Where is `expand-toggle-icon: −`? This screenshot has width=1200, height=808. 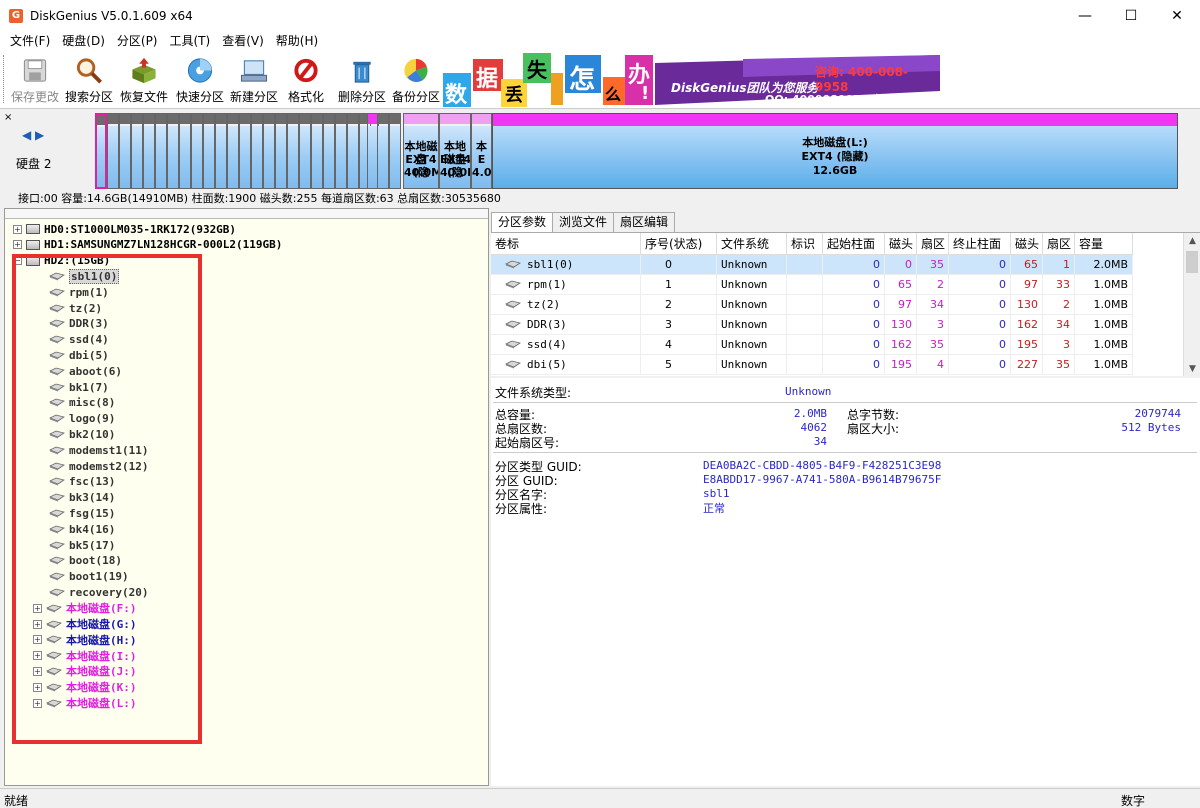
expand-toggle-icon: − is located at coordinates (17, 261).